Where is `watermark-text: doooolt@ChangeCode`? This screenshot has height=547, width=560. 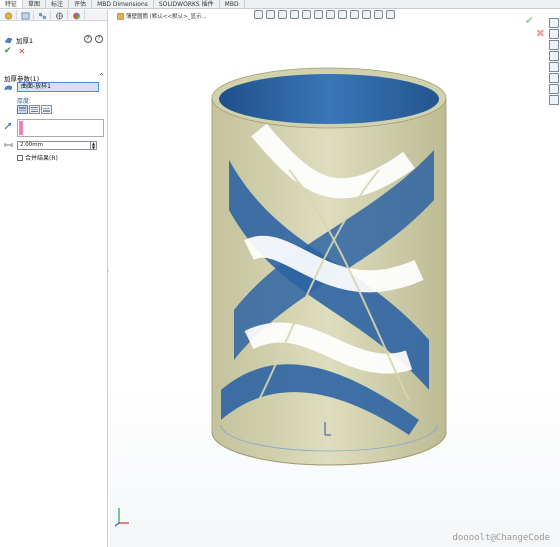
watermark-text: doooolt@ChangeCode is located at coordinates (501, 538).